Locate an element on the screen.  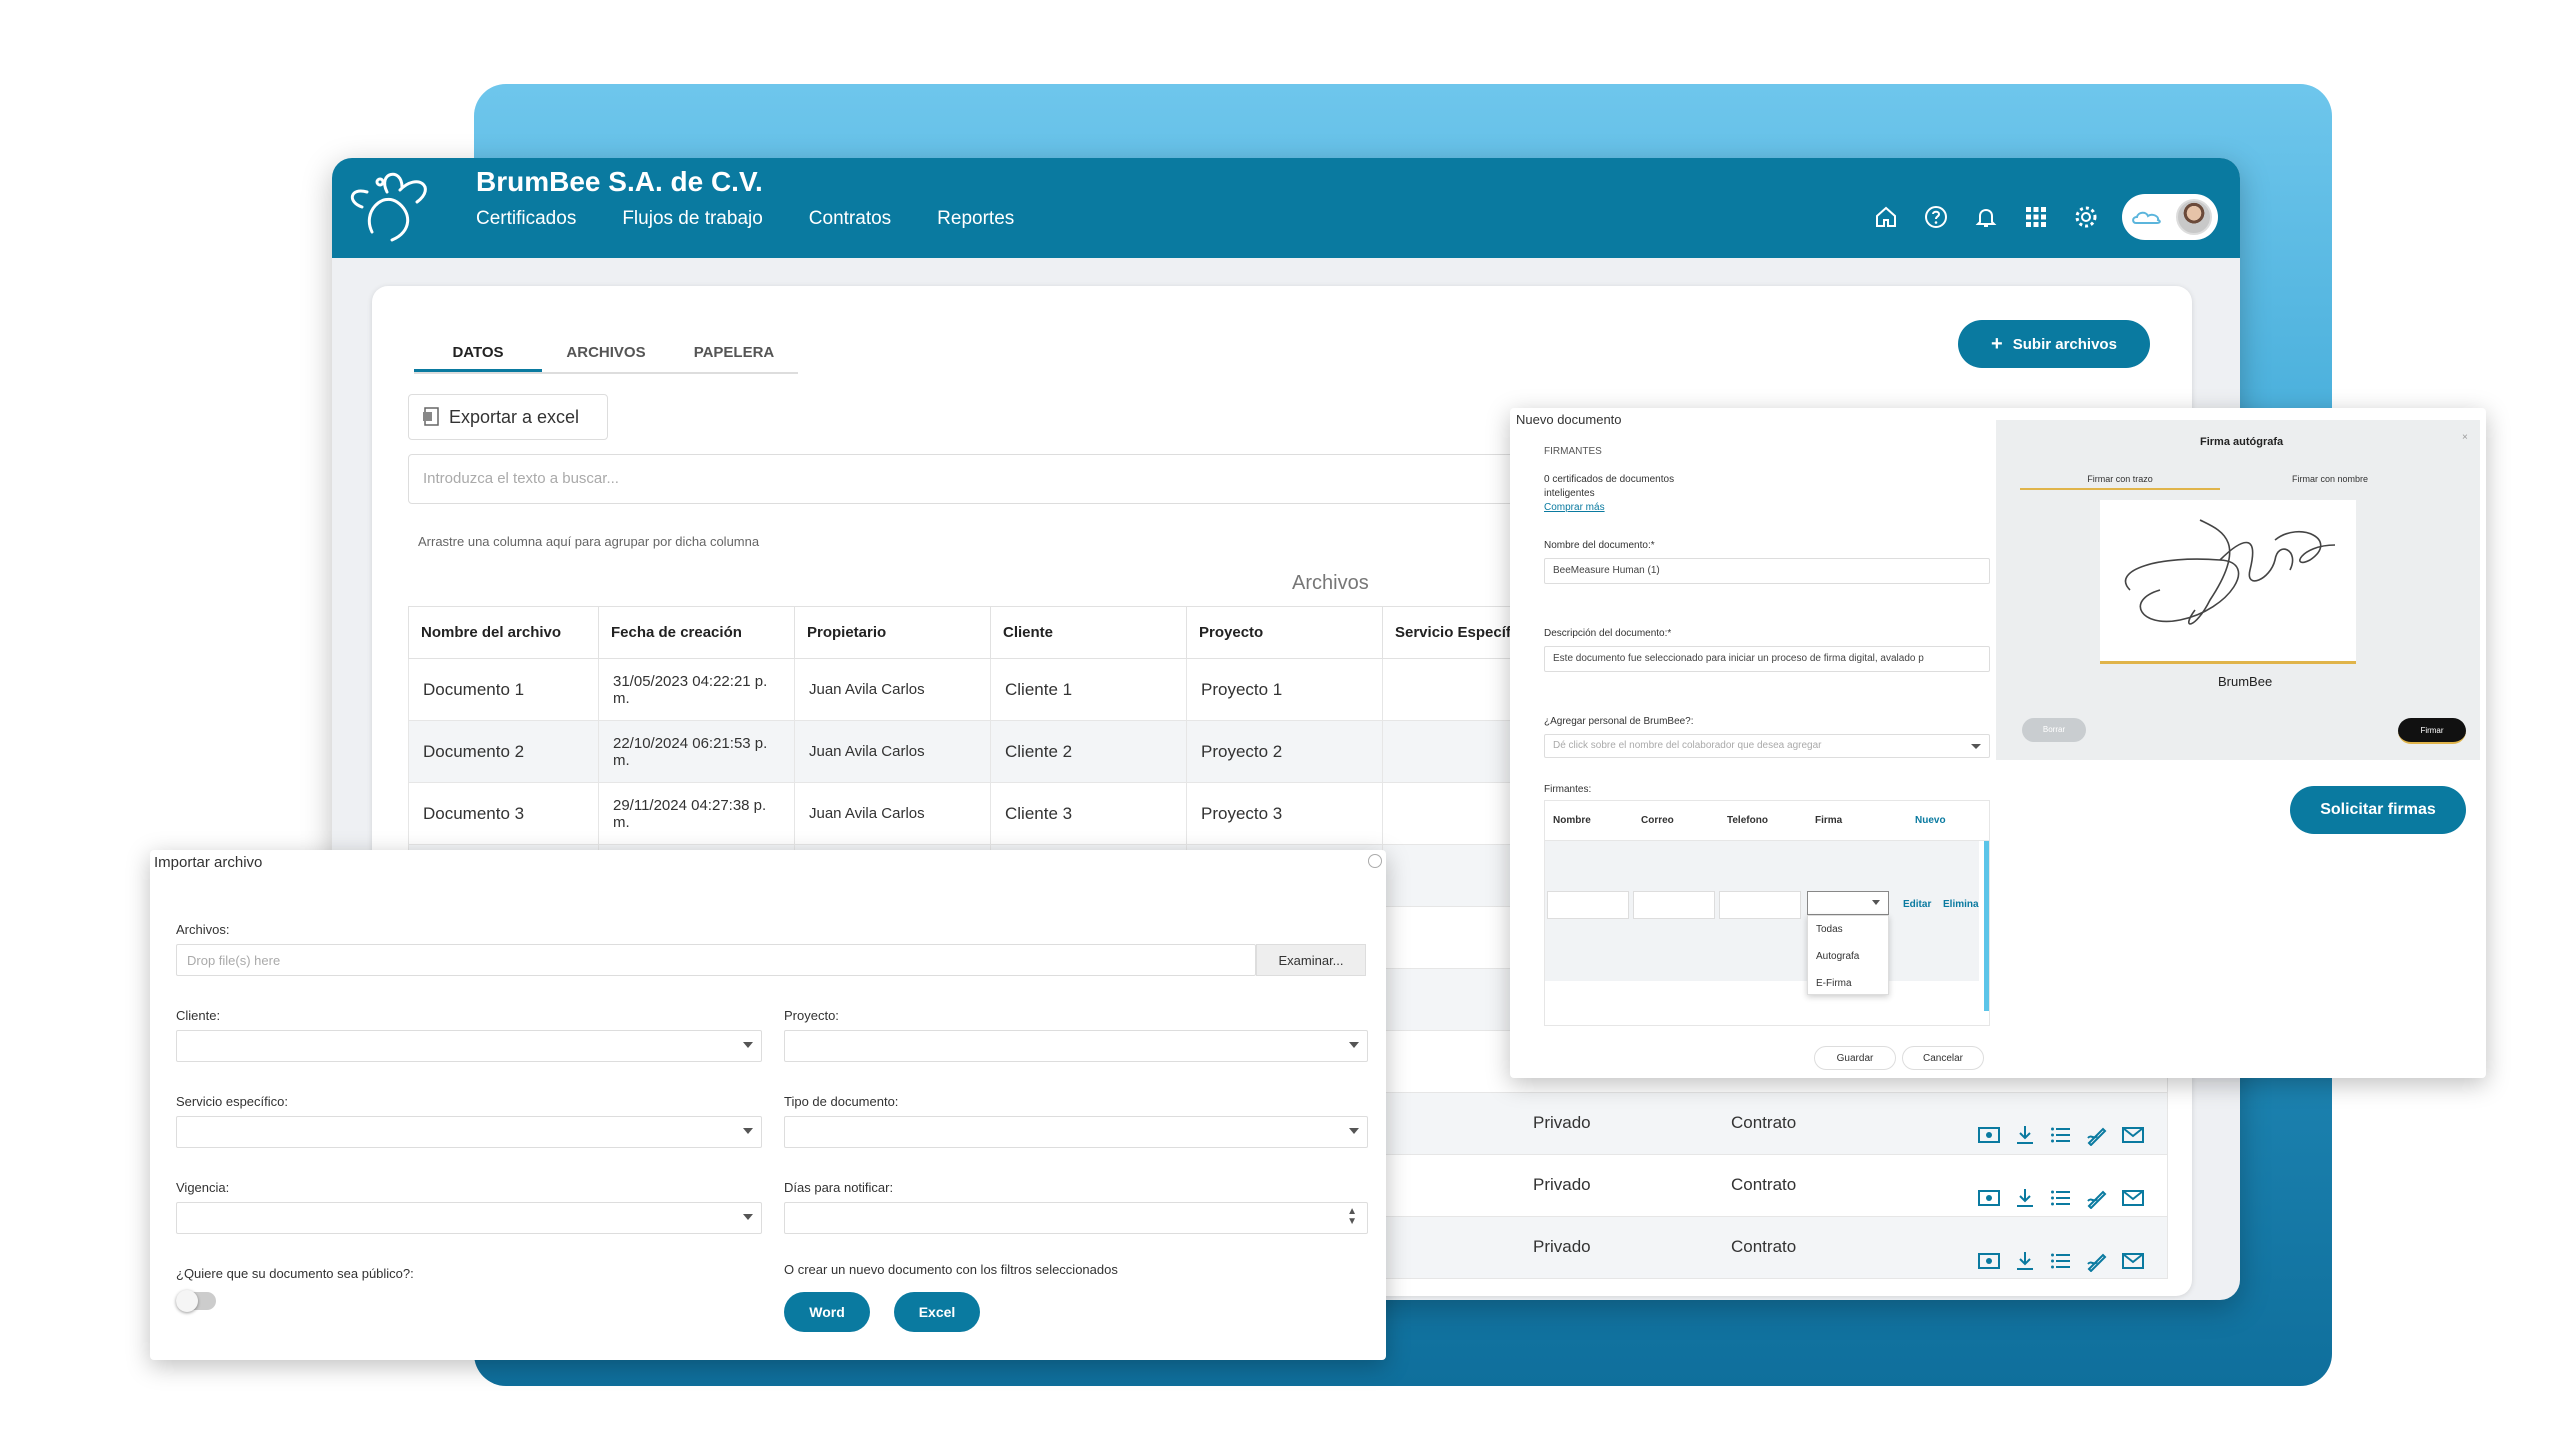
excel-button: Excel is located at coordinates (937, 1312).